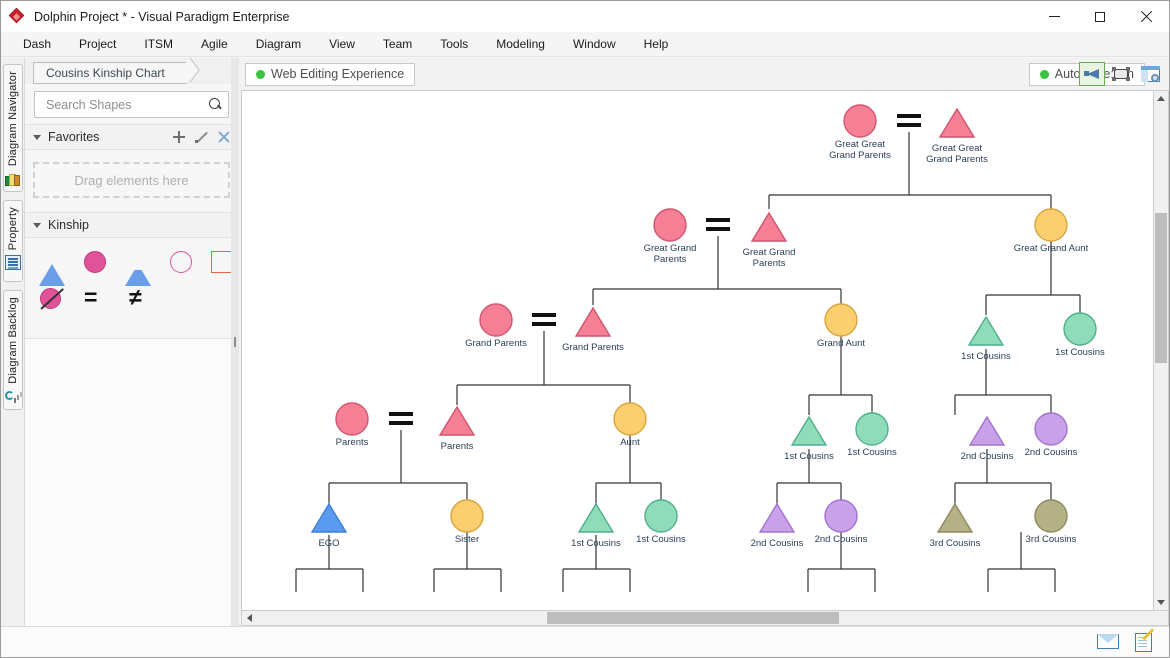 Image resolution: width=1170 pixels, height=658 pixels. I want to click on scroll-left-arrow, so click(249, 618).